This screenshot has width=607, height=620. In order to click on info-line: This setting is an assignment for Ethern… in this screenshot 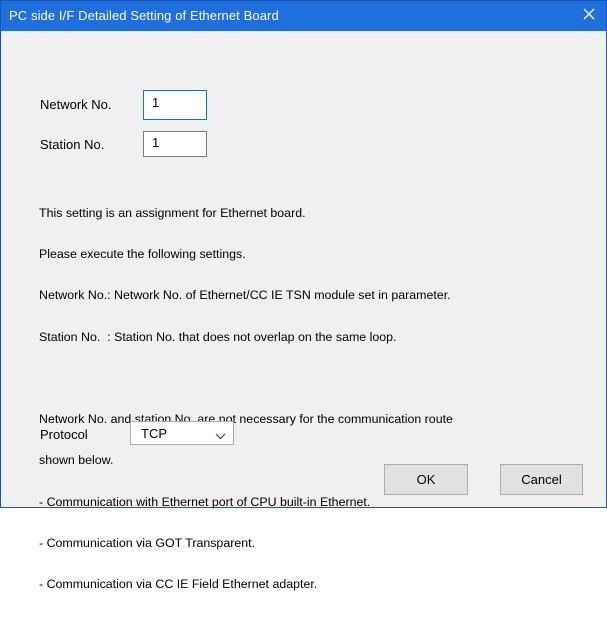, I will do `click(172, 212)`.